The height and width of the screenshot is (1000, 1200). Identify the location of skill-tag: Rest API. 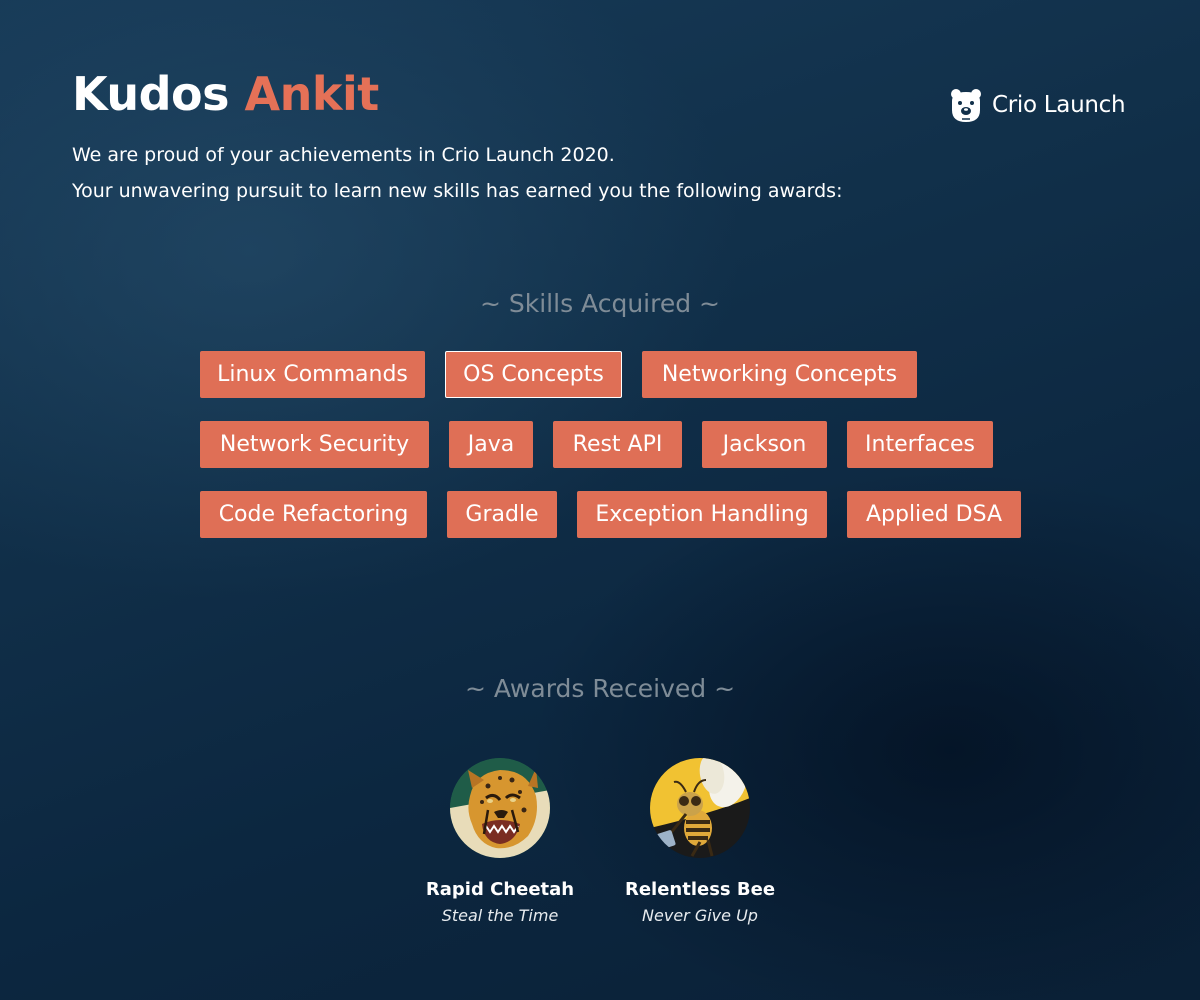
(617, 444).